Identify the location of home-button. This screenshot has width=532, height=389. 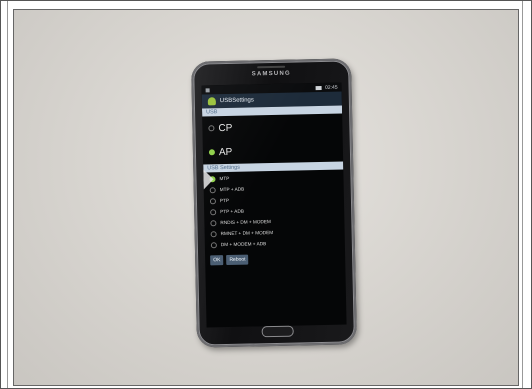
(277, 331).